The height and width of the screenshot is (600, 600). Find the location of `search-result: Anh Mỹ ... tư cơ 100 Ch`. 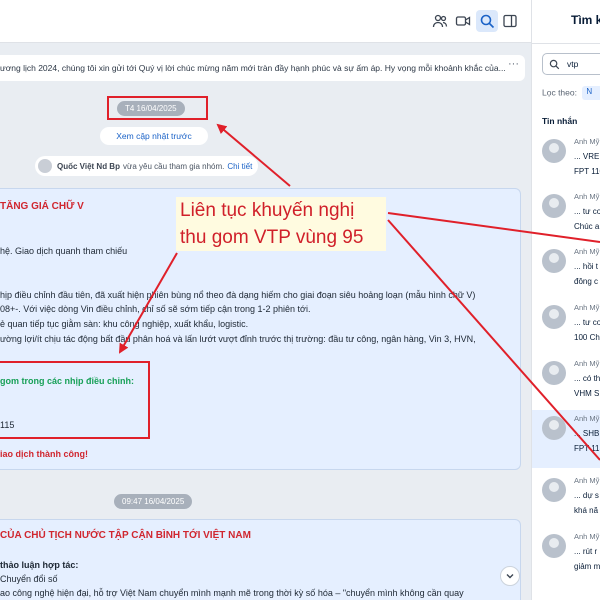

search-result: Anh Mỹ ... tư cơ 100 Ch is located at coordinates (566, 327).